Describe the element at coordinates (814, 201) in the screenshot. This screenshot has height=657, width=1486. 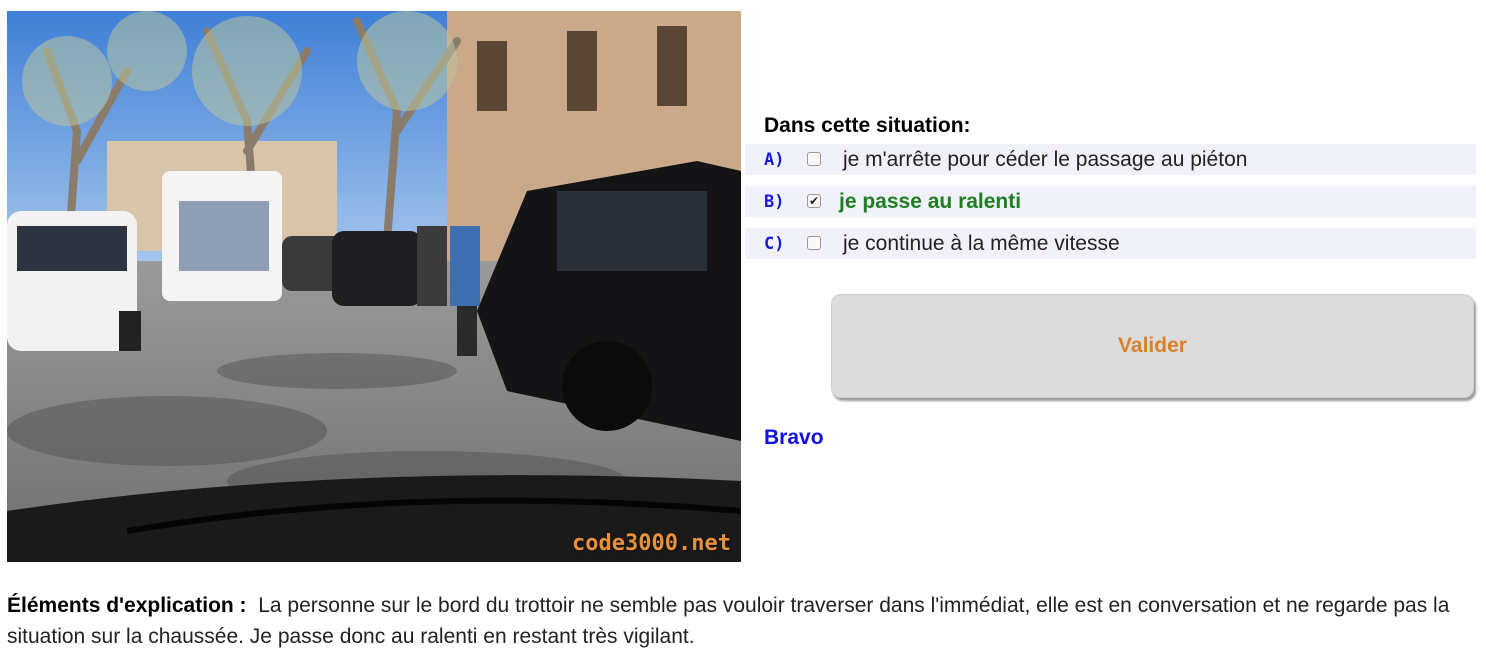
I see `answer-checkbox: ✔` at that location.